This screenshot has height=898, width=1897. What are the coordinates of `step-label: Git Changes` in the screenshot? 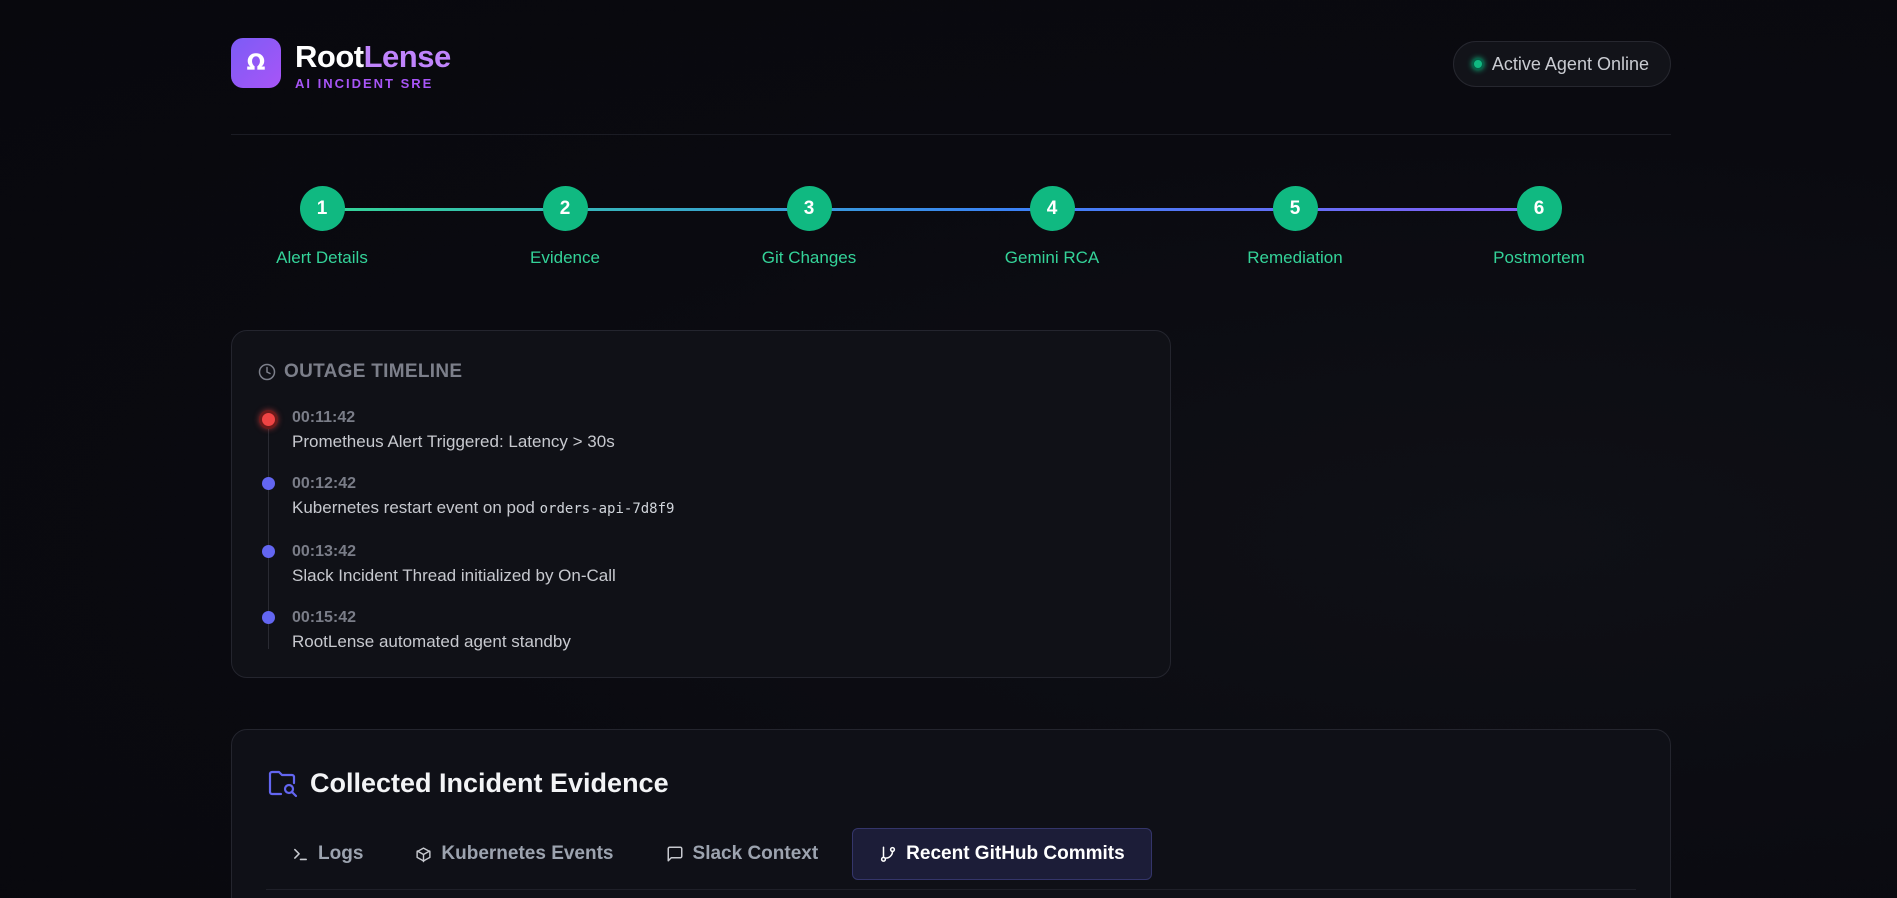 It's located at (809, 257).